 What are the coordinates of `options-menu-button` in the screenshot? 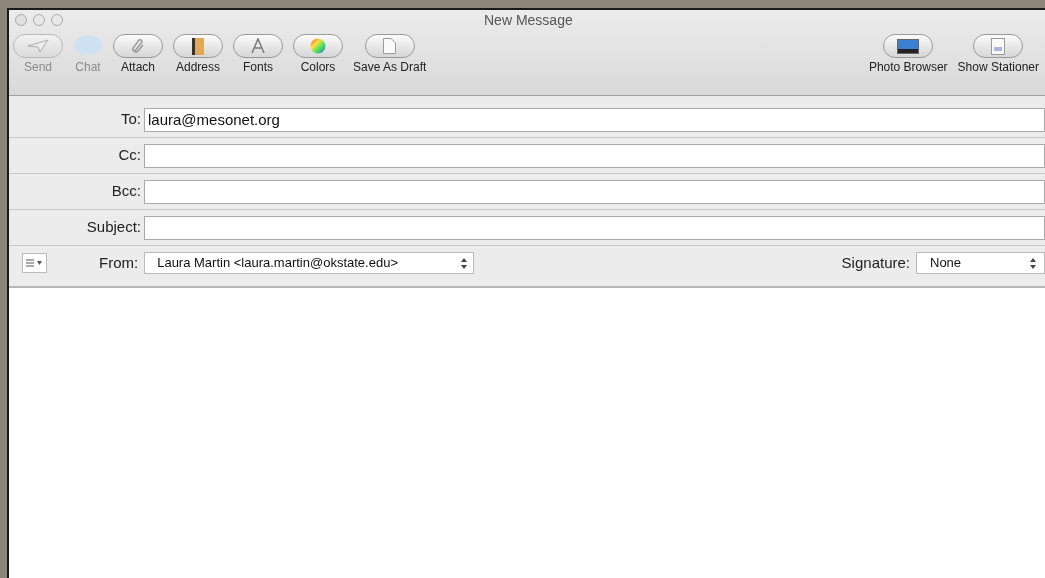 It's located at (34, 263).